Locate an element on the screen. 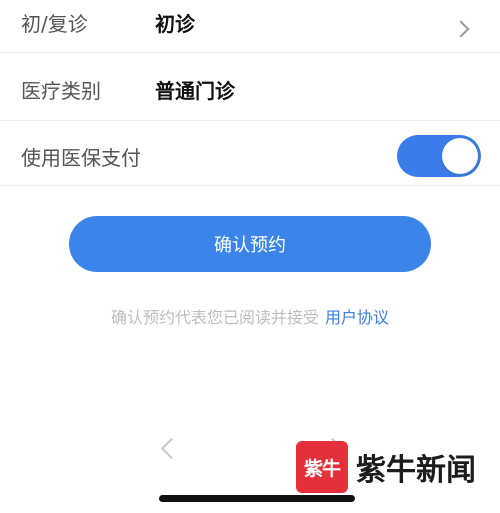 Image resolution: width=500 pixels, height=513 pixels. visit-type-label: 初/复诊 is located at coordinates (54, 24).